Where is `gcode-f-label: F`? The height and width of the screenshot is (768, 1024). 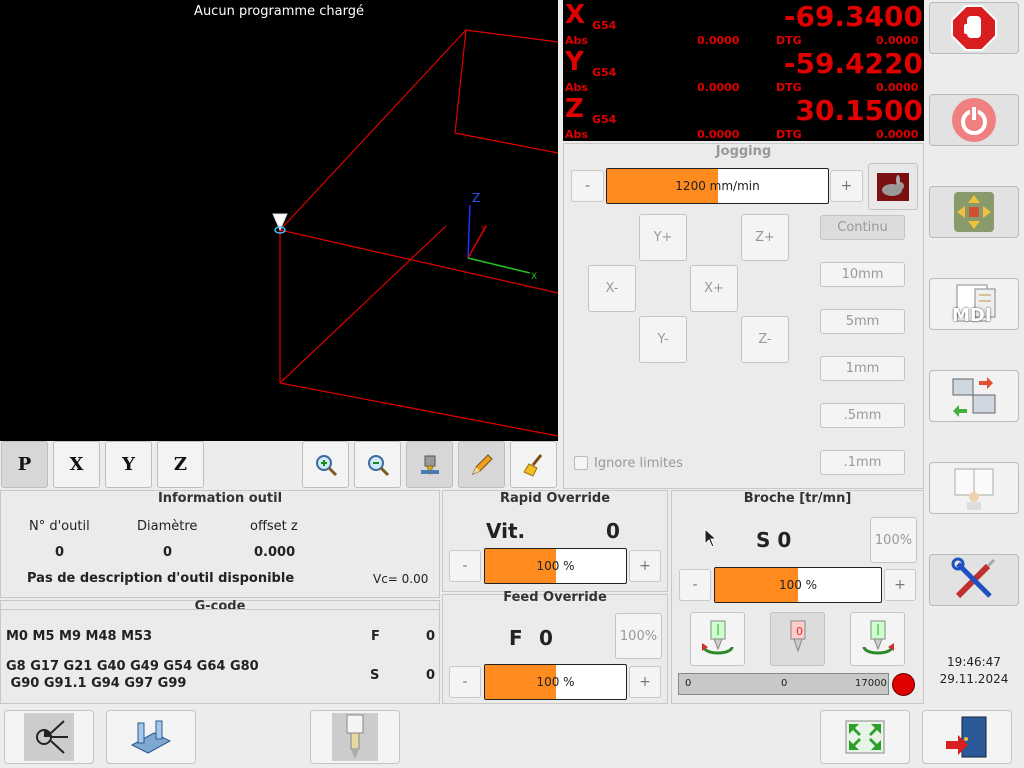 gcode-f-label: F is located at coordinates (375, 636).